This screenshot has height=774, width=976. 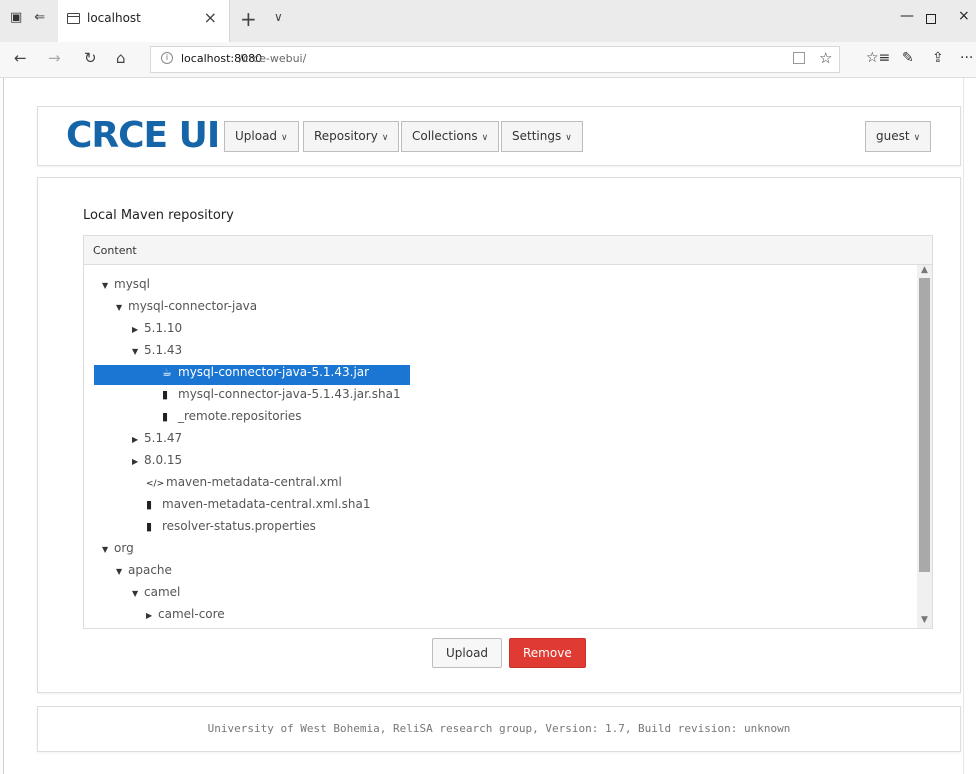 I want to click on tree-node: ▮ resolver-status.properties, so click(x=200, y=529).